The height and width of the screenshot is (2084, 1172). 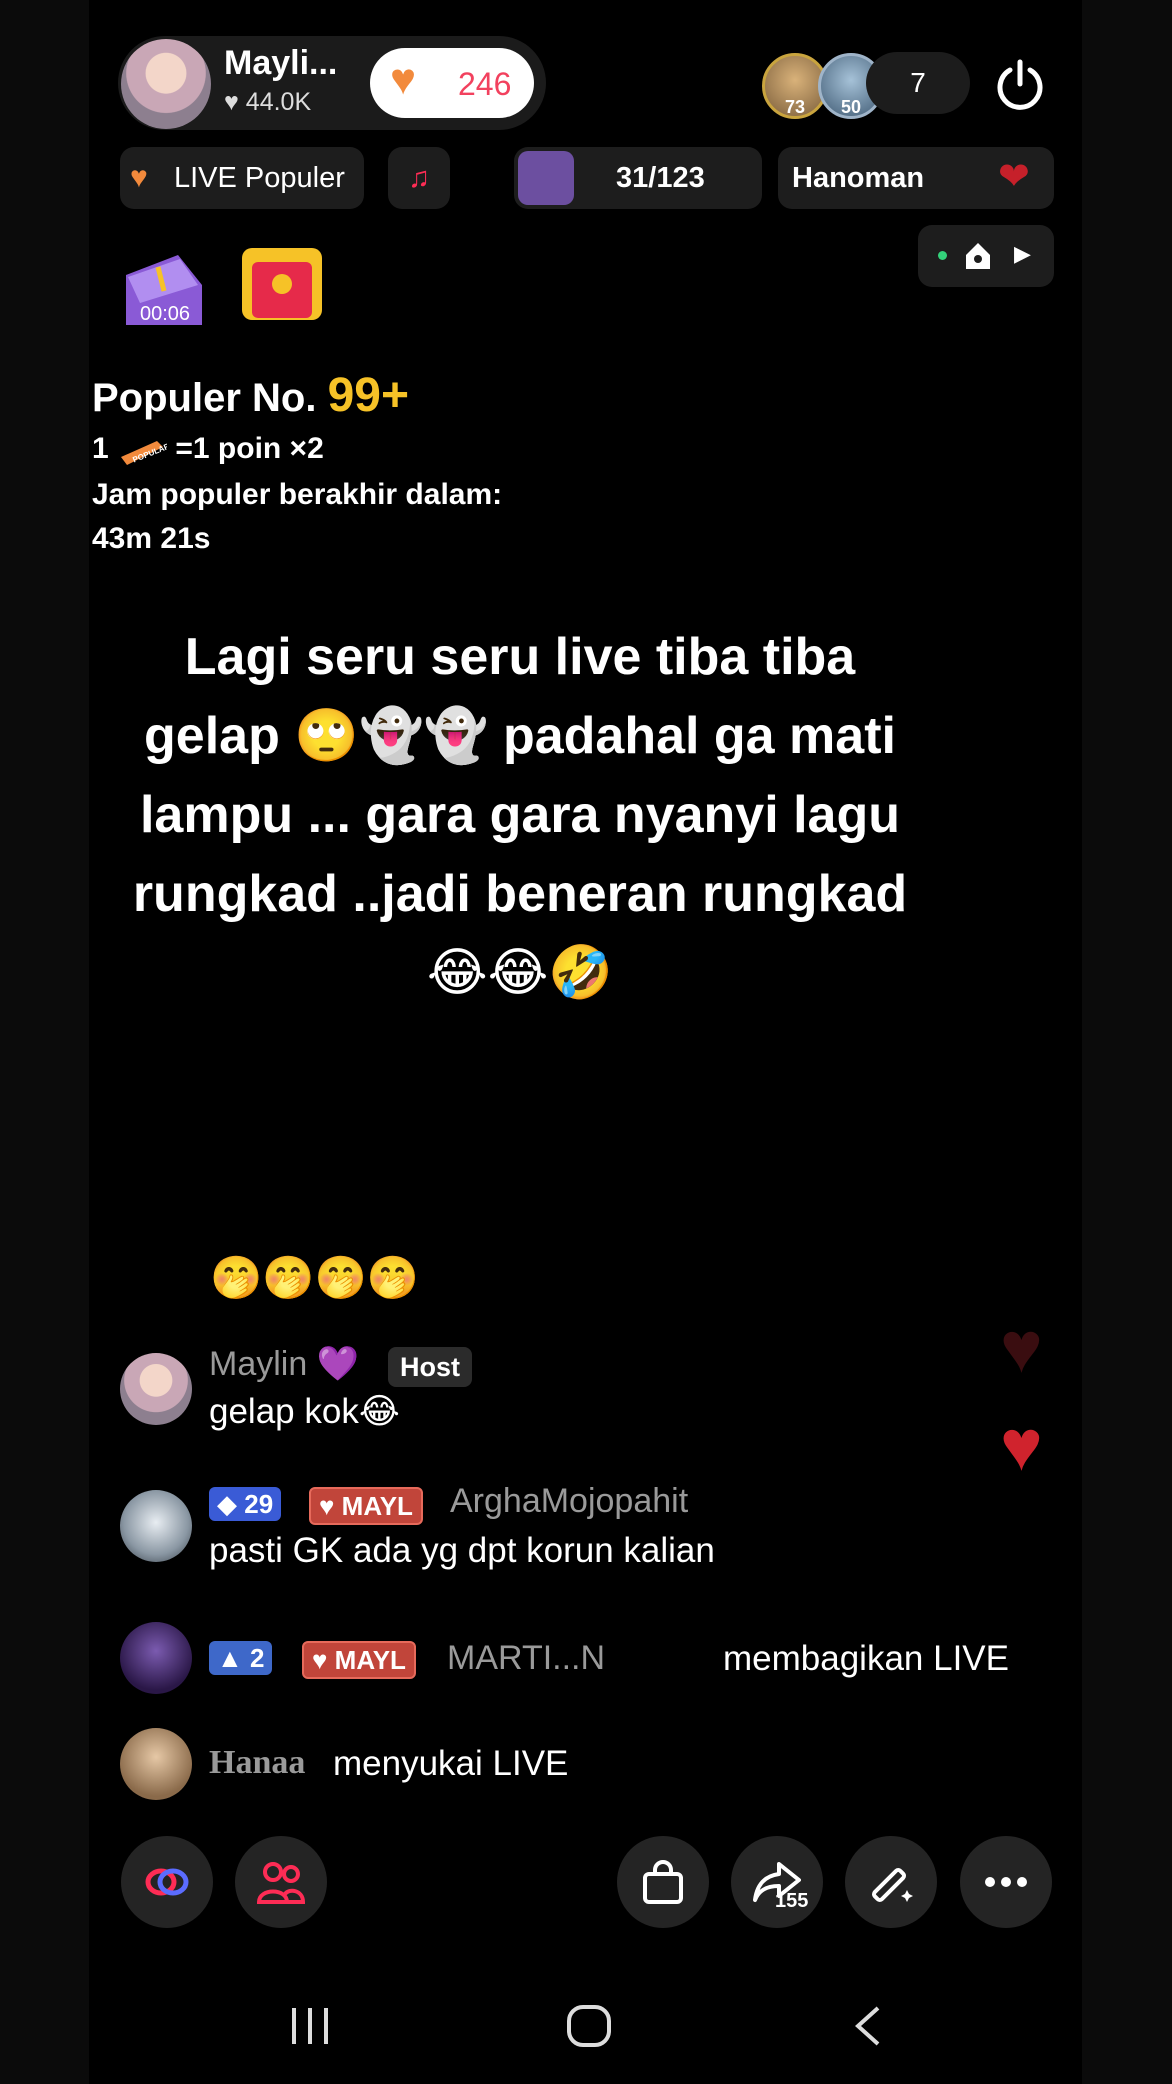 What do you see at coordinates (867, 2028) in the screenshot?
I see `back-icon` at bounding box center [867, 2028].